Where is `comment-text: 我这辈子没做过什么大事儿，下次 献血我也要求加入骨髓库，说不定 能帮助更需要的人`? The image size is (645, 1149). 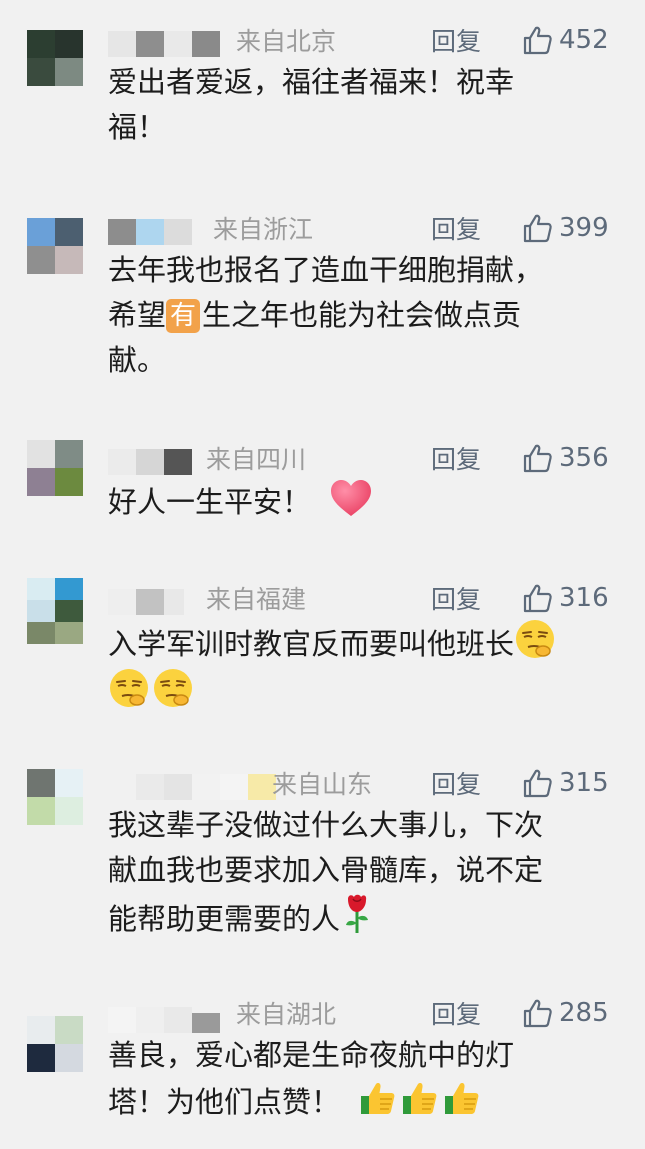
comment-text: 我这辈子没做过什么大事儿，下次 献血我也要求加入骨髓库，说不定 能帮助更需要的人 is located at coordinates (326, 872).